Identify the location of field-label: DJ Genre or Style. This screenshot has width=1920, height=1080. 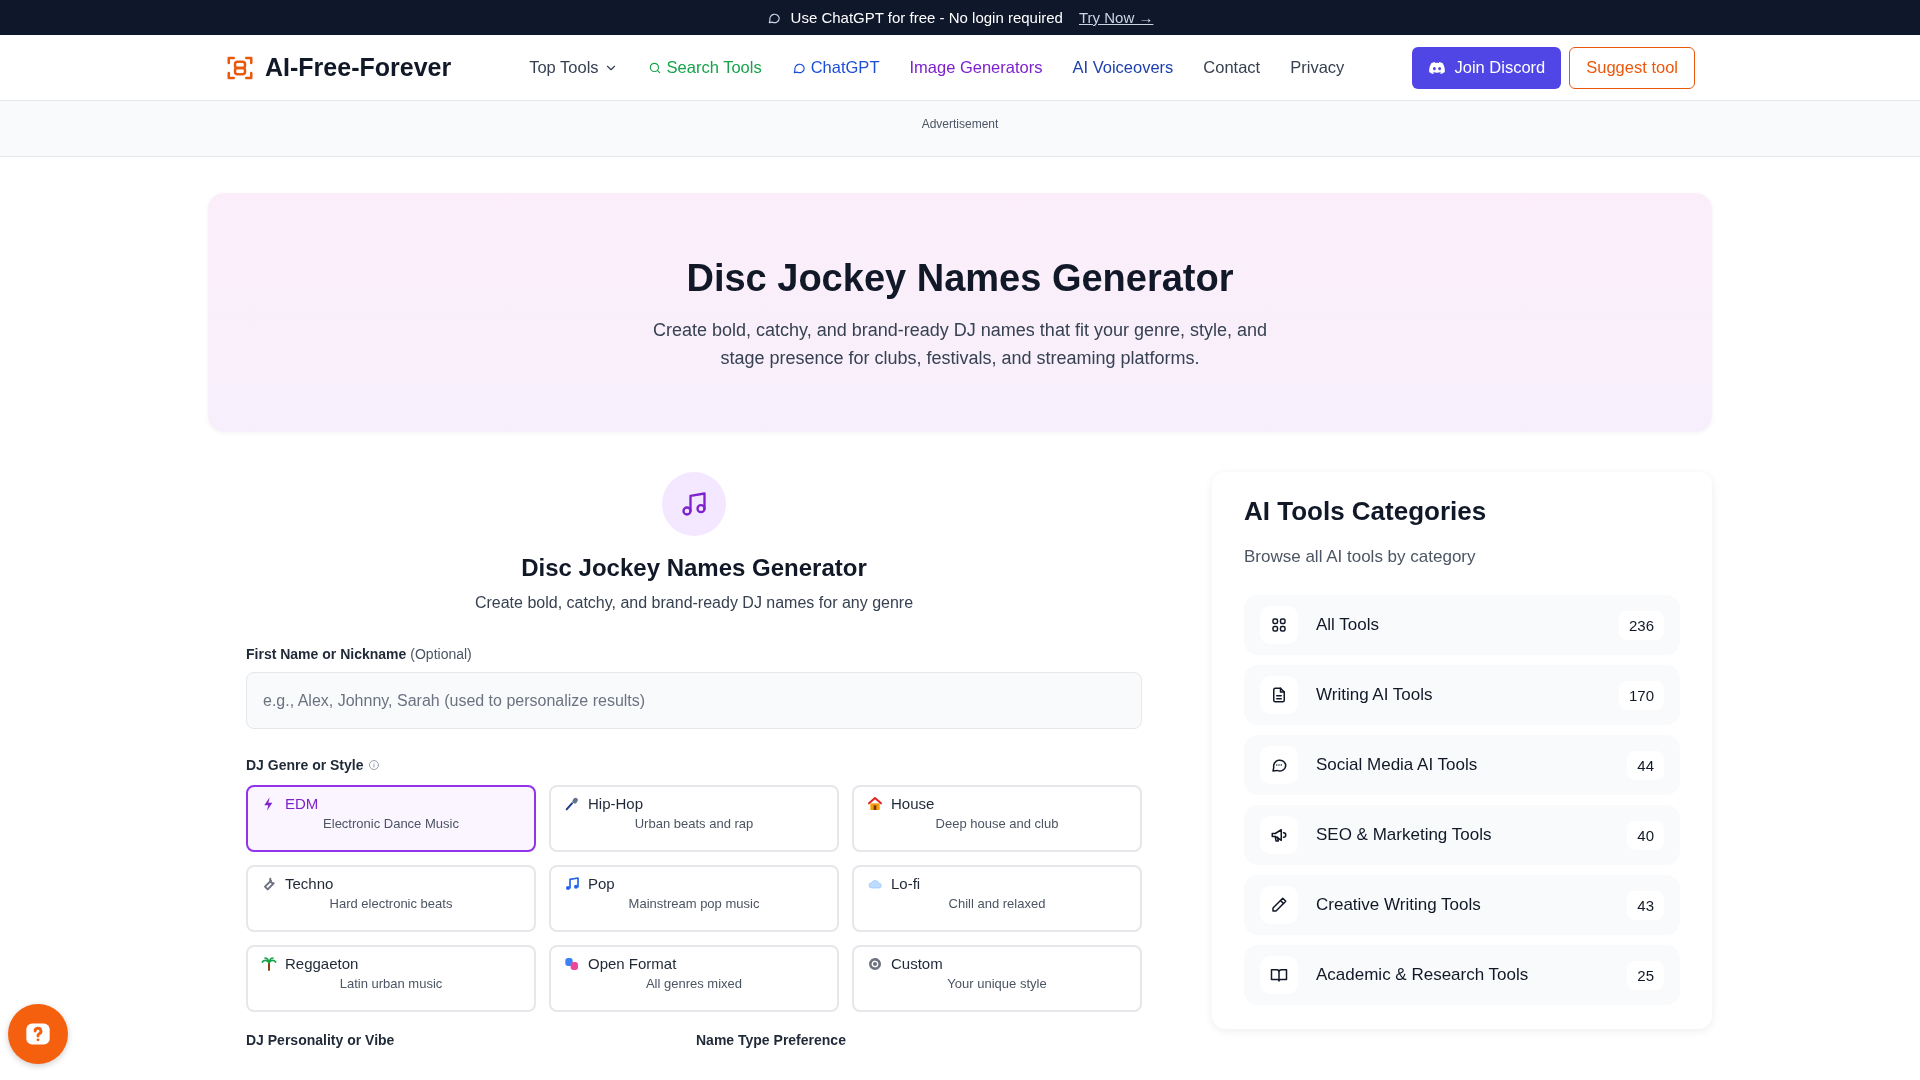
(305, 765).